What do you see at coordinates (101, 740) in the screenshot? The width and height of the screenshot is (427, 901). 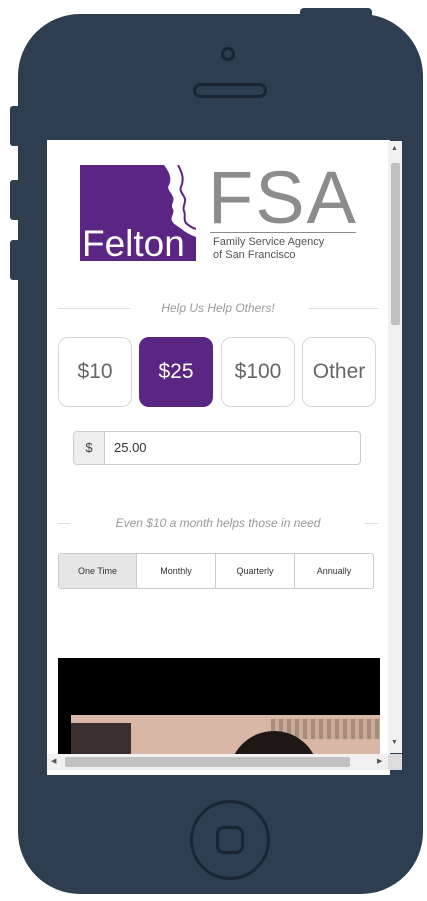 I see `video-dark-area` at bounding box center [101, 740].